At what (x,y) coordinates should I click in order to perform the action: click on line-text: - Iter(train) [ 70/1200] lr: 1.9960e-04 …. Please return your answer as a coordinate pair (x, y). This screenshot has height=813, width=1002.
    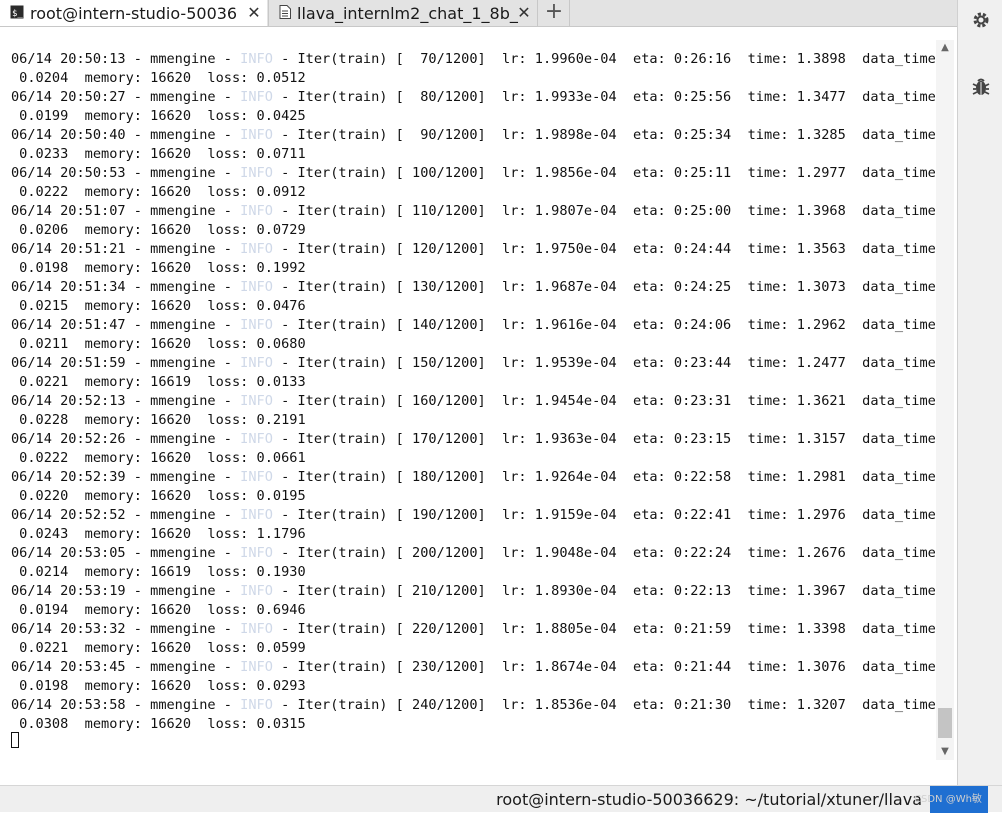
    Looking at the image, I should click on (604, 59).